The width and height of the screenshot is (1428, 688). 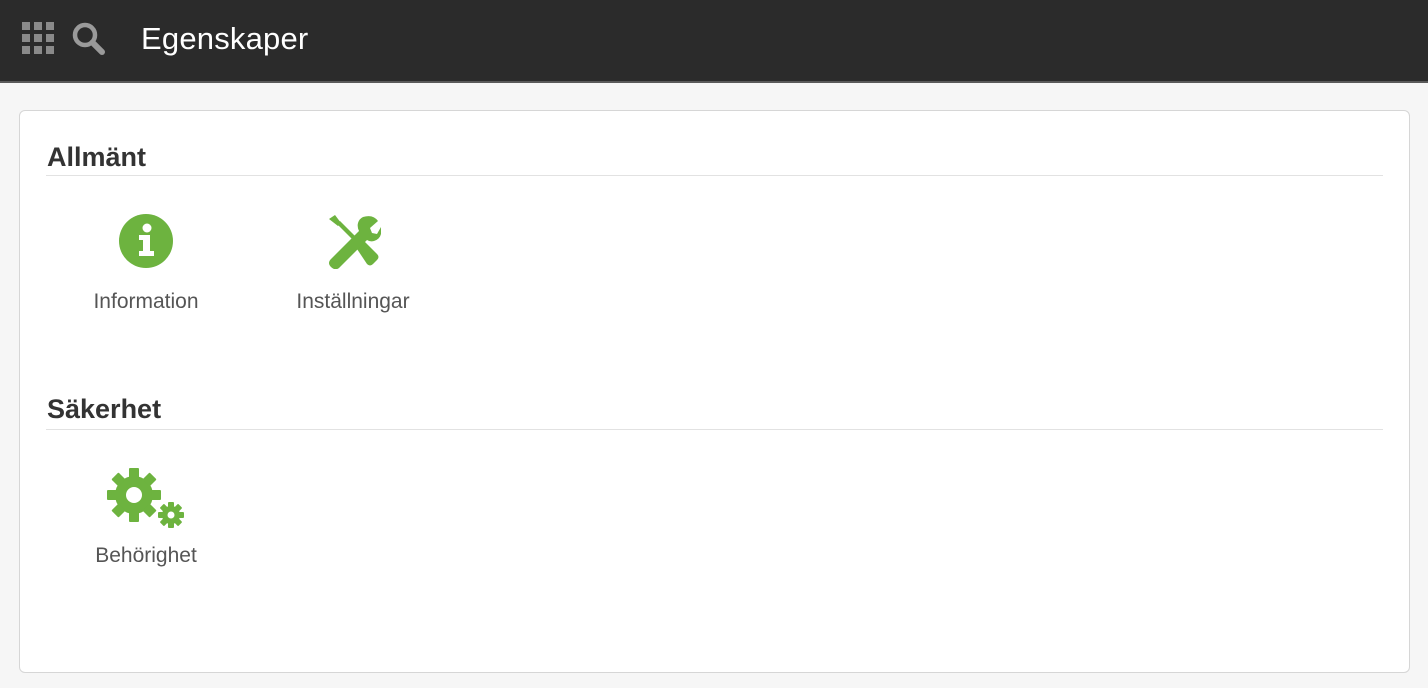 I want to click on gears-icon, so click(x=145, y=498).